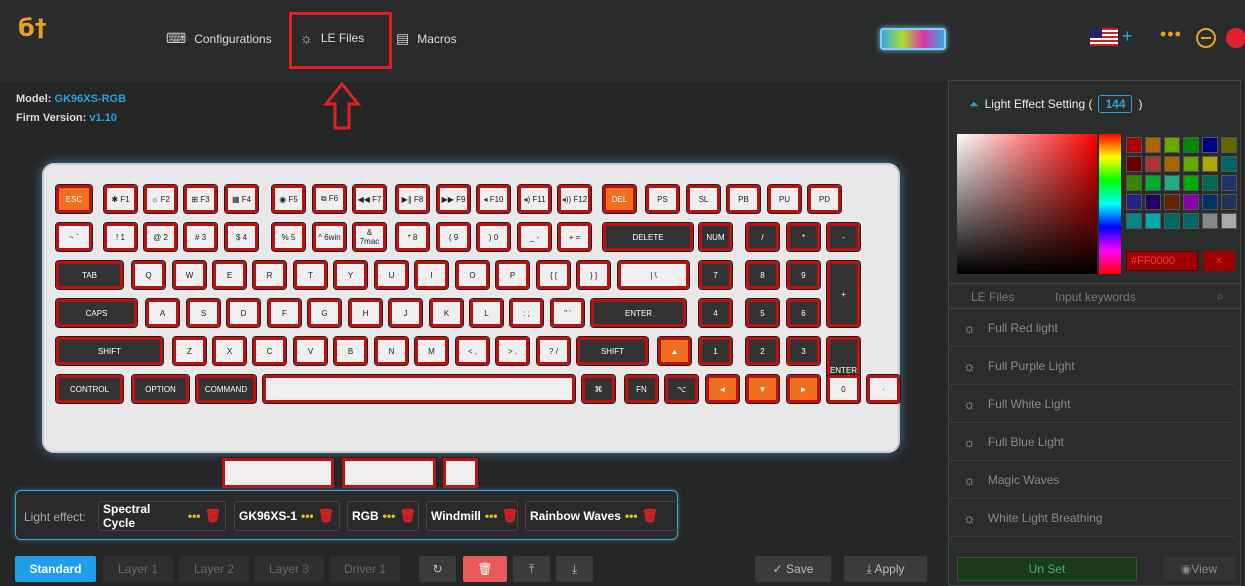  I want to click on key-b: B, so click(350, 351).